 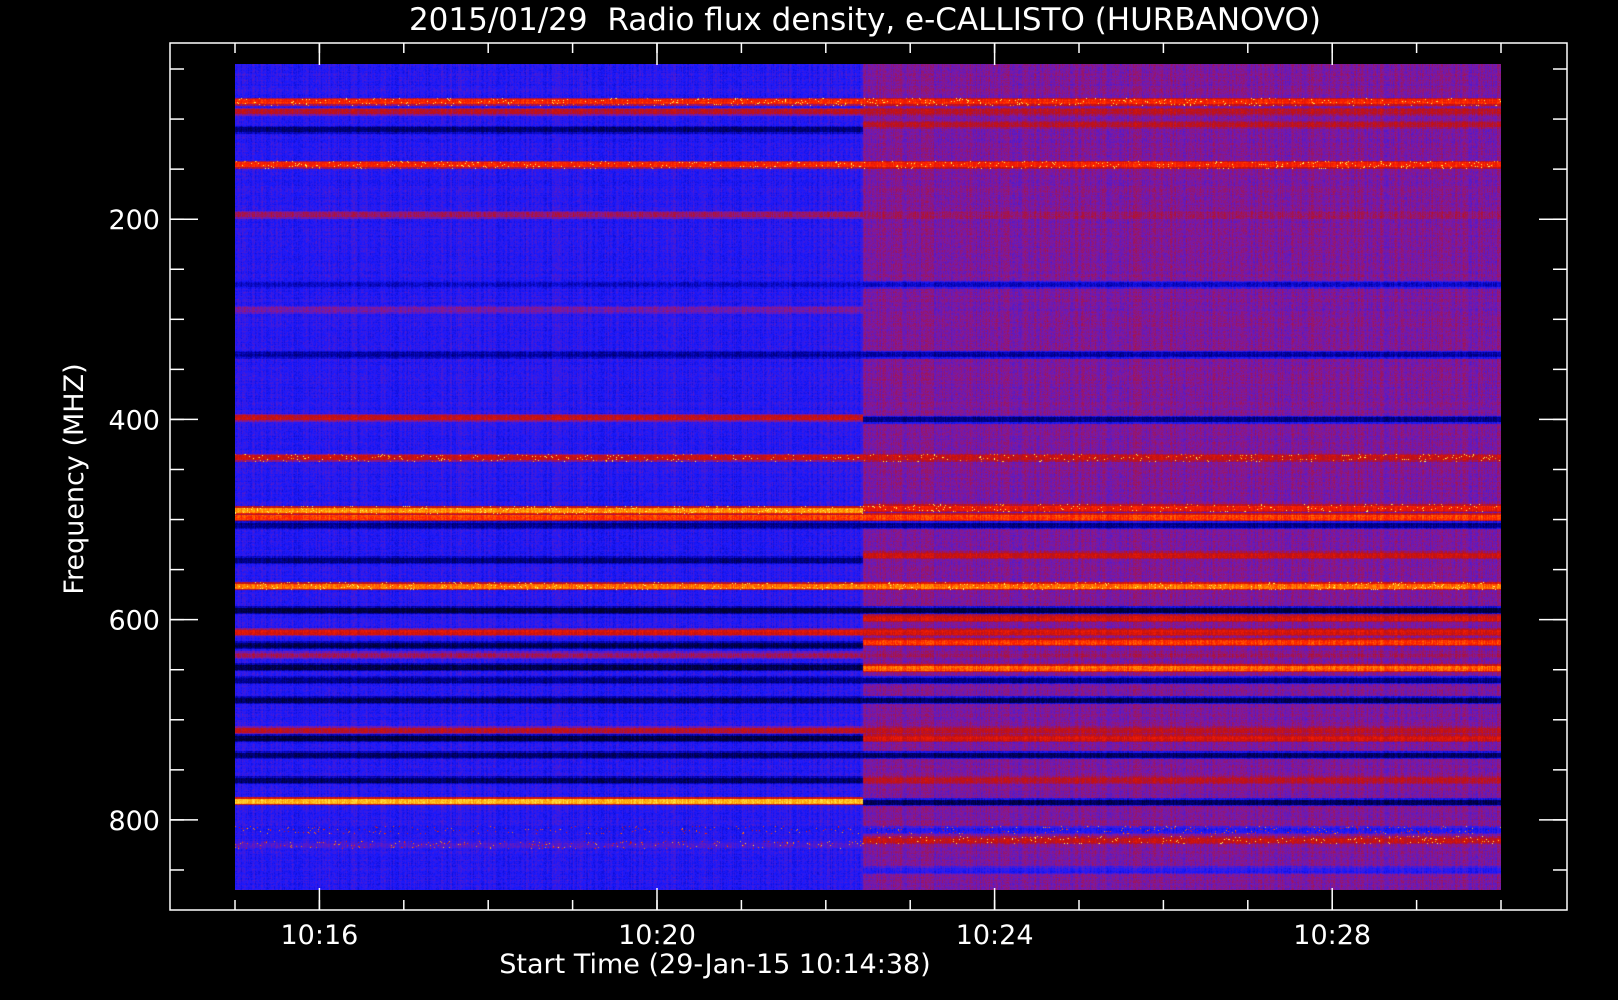 I want to click on y-tick-label: 800, so click(x=134, y=821).